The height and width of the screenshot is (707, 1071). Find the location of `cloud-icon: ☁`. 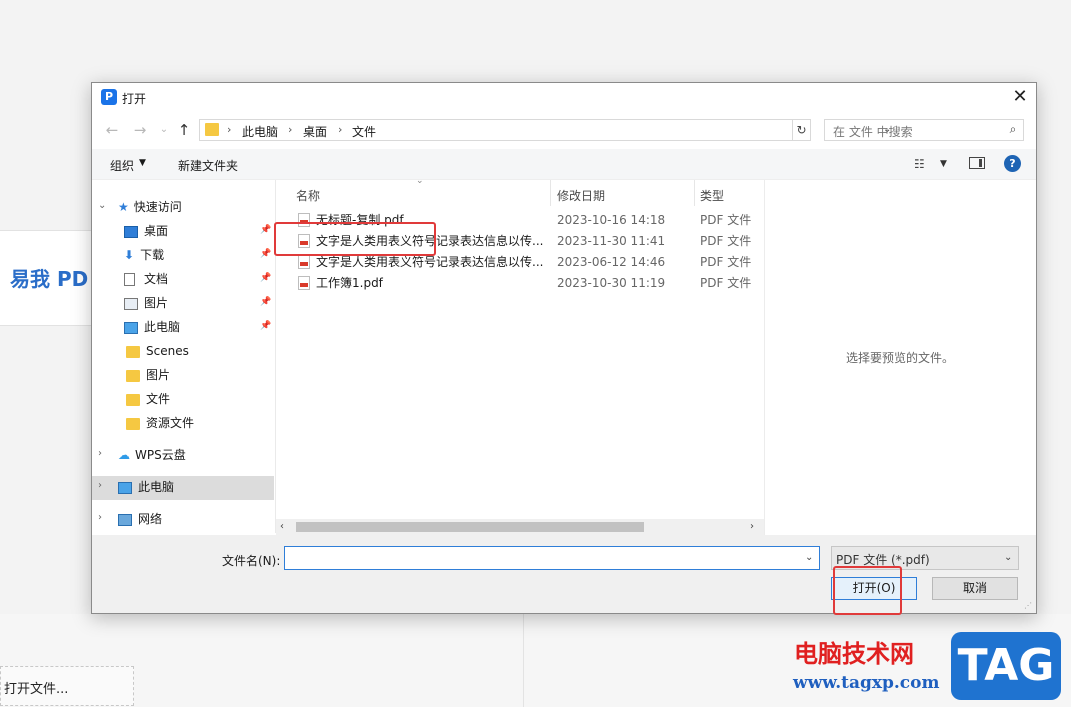

cloud-icon: ☁ is located at coordinates (124, 455).